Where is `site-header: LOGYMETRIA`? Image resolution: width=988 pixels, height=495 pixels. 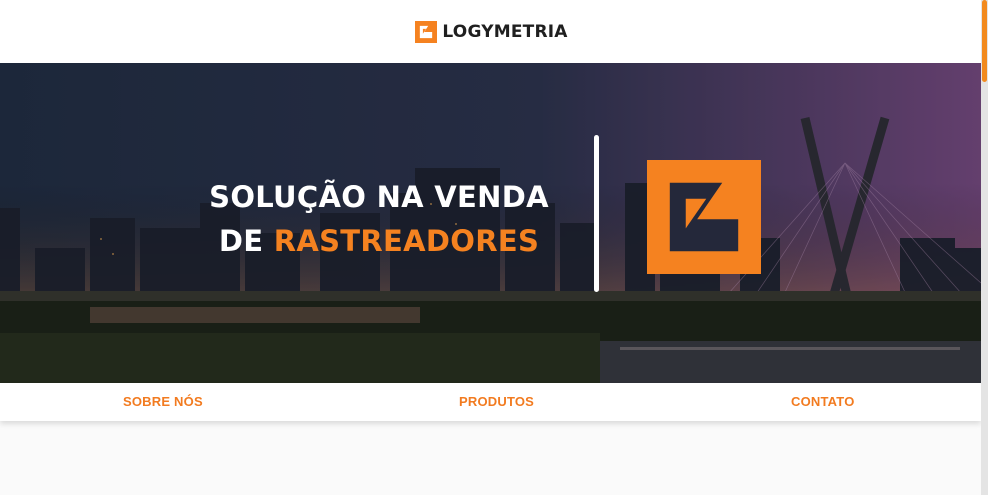
site-header: LOGYMETRIA is located at coordinates (490, 31).